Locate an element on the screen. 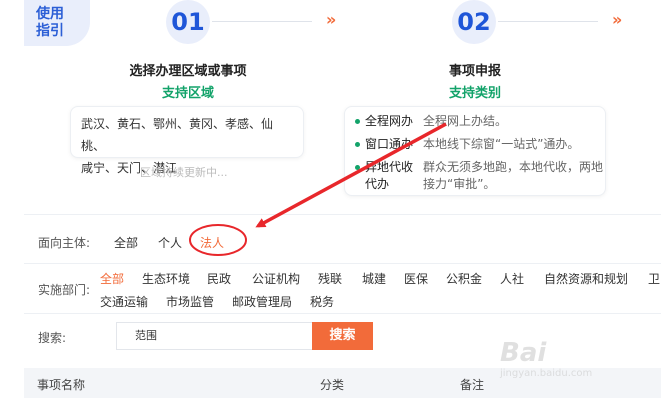 The width and height of the screenshot is (661, 413). guide-badge: 使用 指引 is located at coordinates (57, 23).